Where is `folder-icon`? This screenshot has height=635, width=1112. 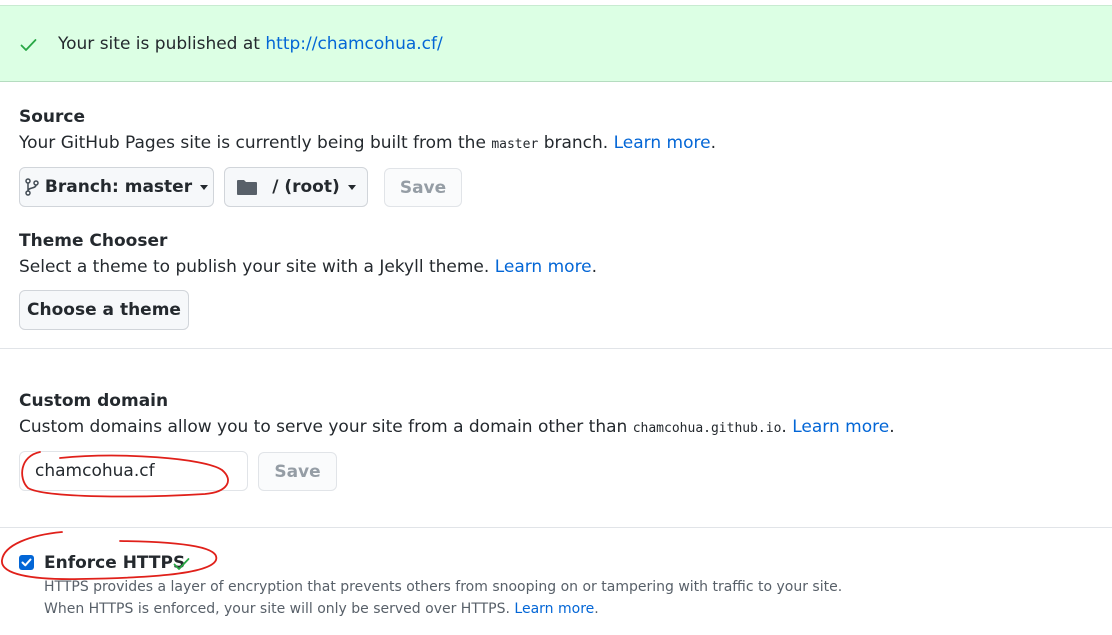
folder-icon is located at coordinates (247, 187).